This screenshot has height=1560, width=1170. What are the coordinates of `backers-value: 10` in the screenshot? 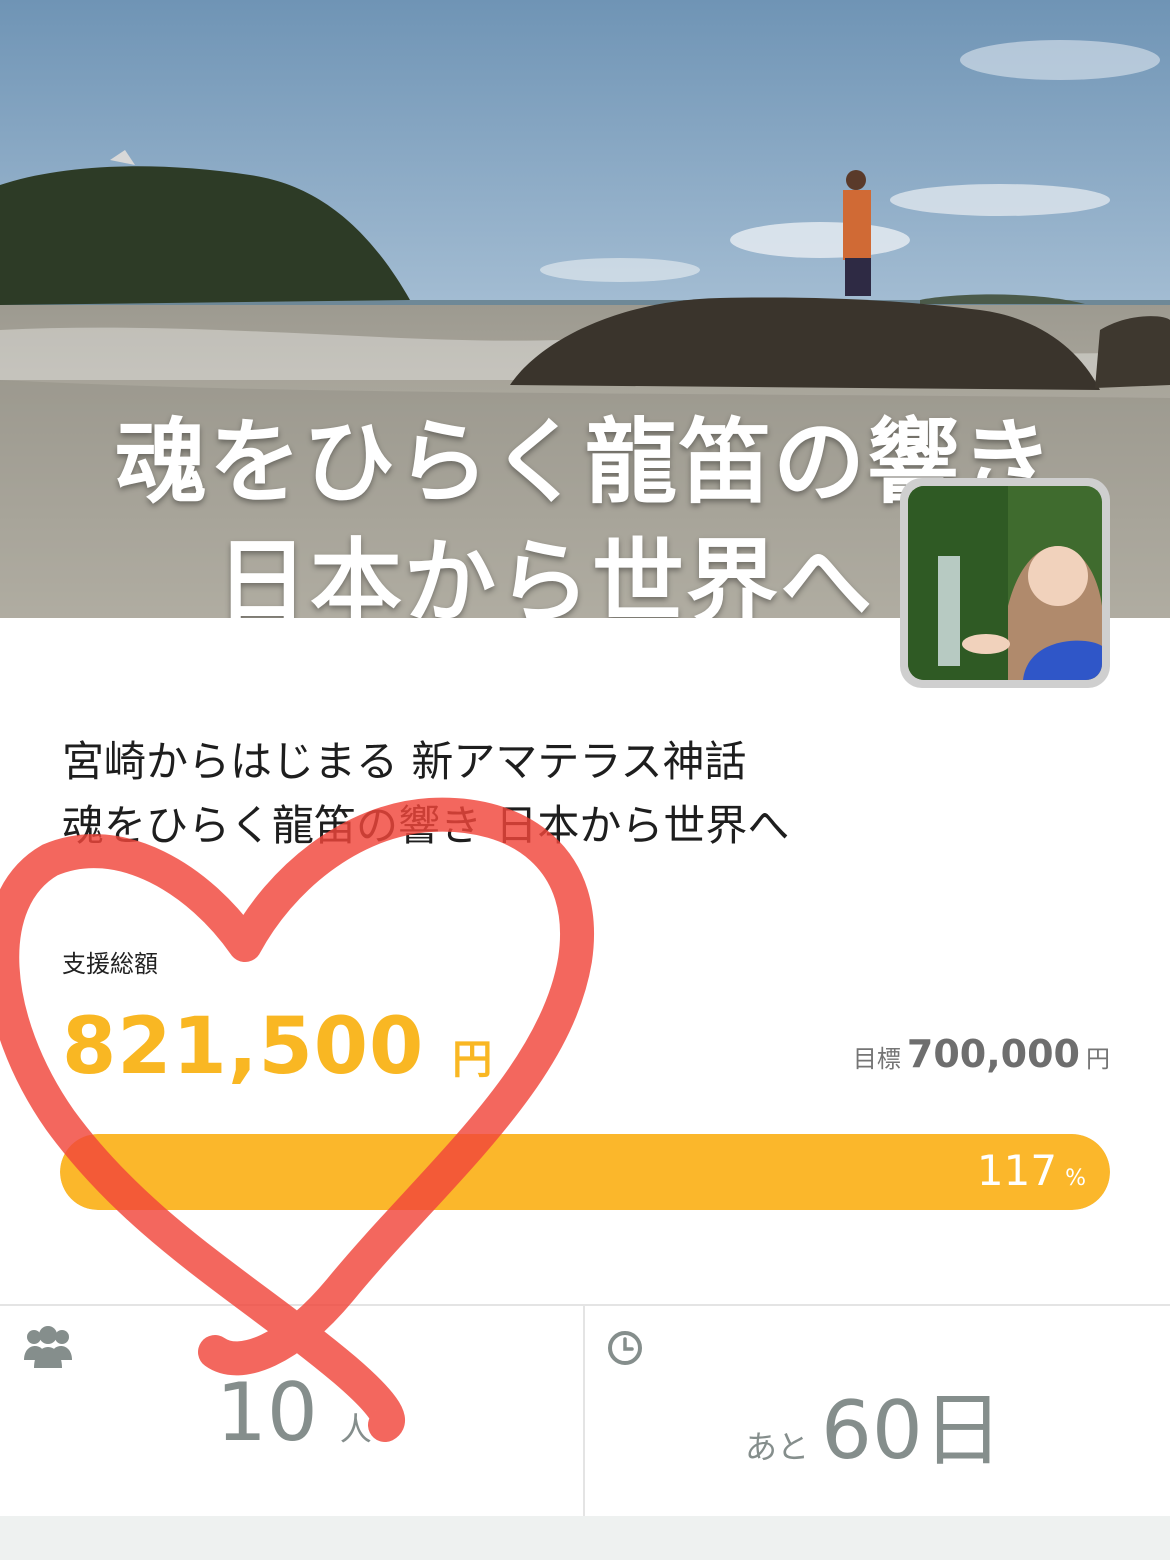 It's located at (267, 1412).